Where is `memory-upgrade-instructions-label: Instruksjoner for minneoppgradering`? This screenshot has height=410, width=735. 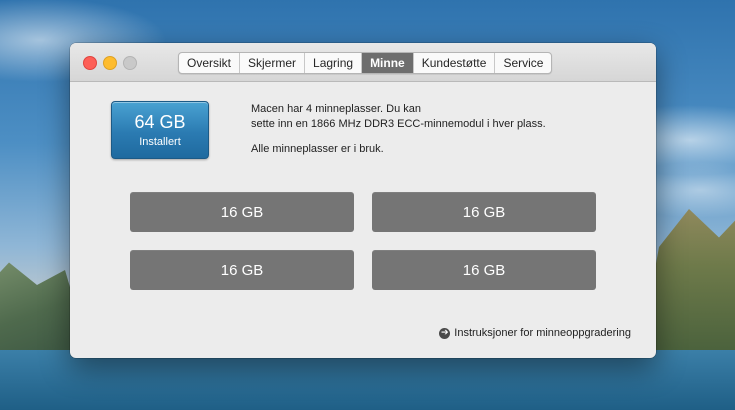 memory-upgrade-instructions-label: Instruksjoner for minneoppgradering is located at coordinates (542, 333).